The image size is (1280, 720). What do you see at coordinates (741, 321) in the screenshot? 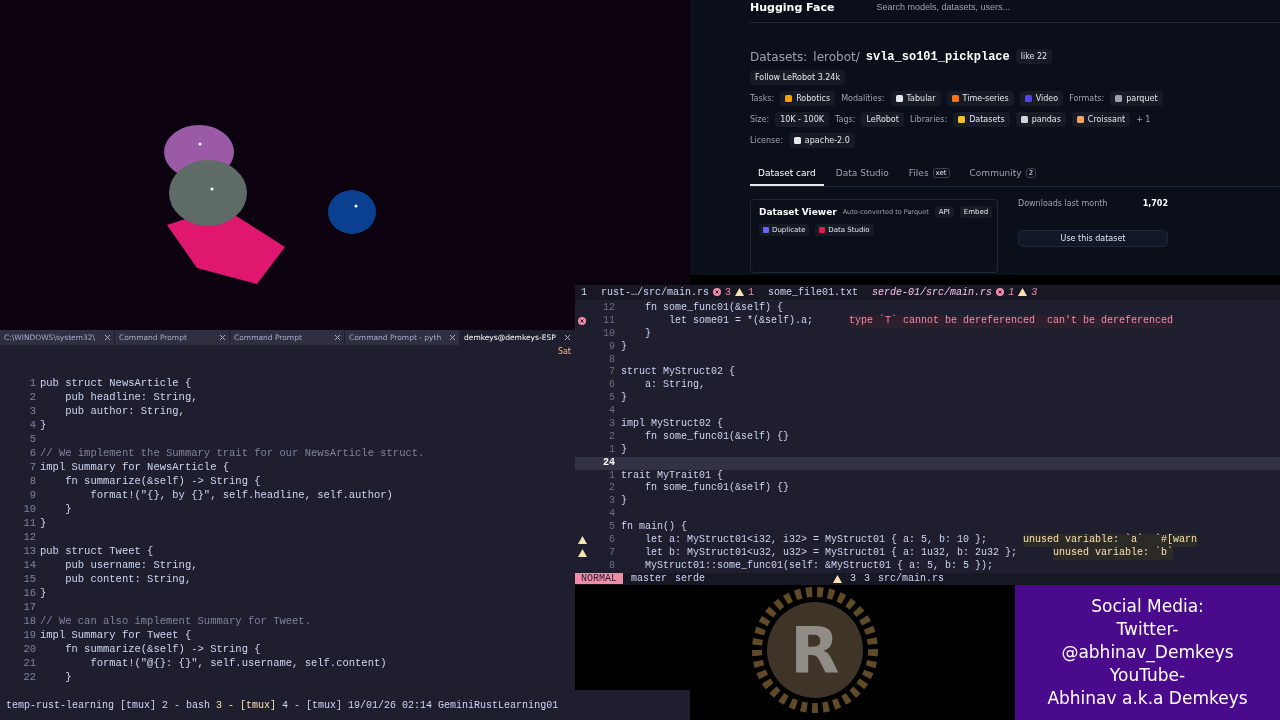
I see `code-line: let some01 = *(&self).a;` at bounding box center [741, 321].